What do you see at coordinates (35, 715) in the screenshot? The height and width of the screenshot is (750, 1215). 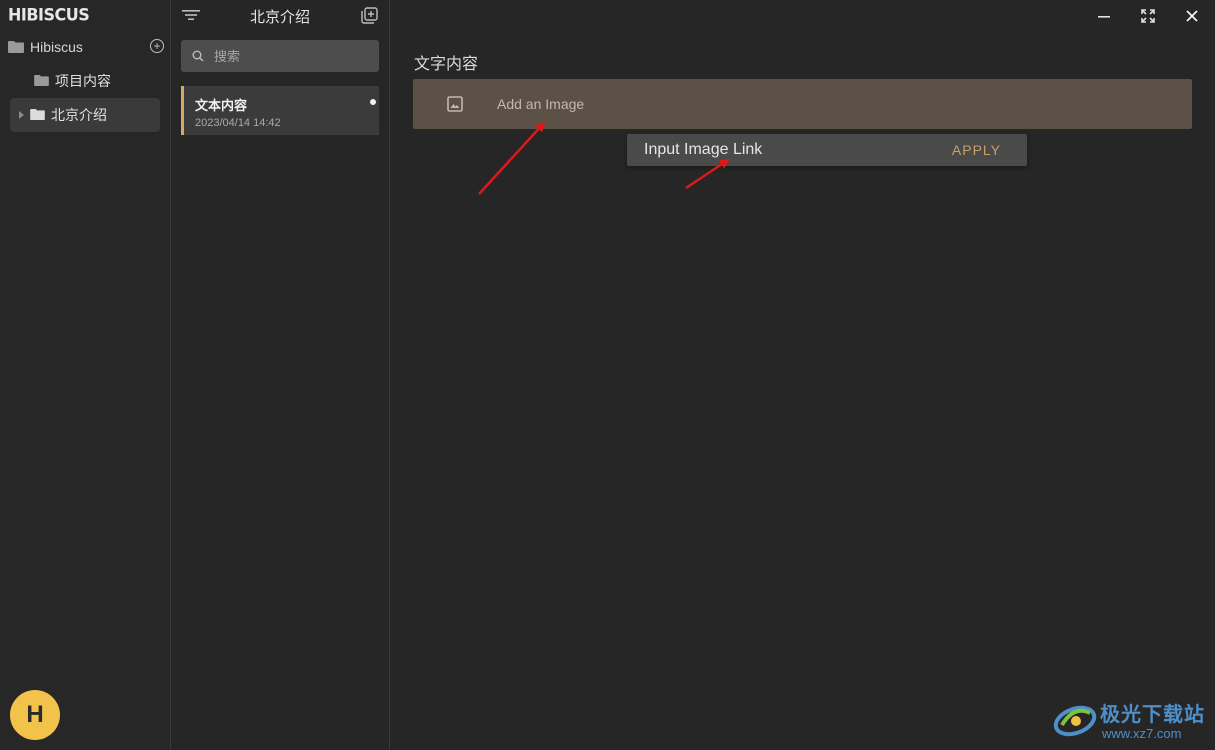 I see `avatar: H` at bounding box center [35, 715].